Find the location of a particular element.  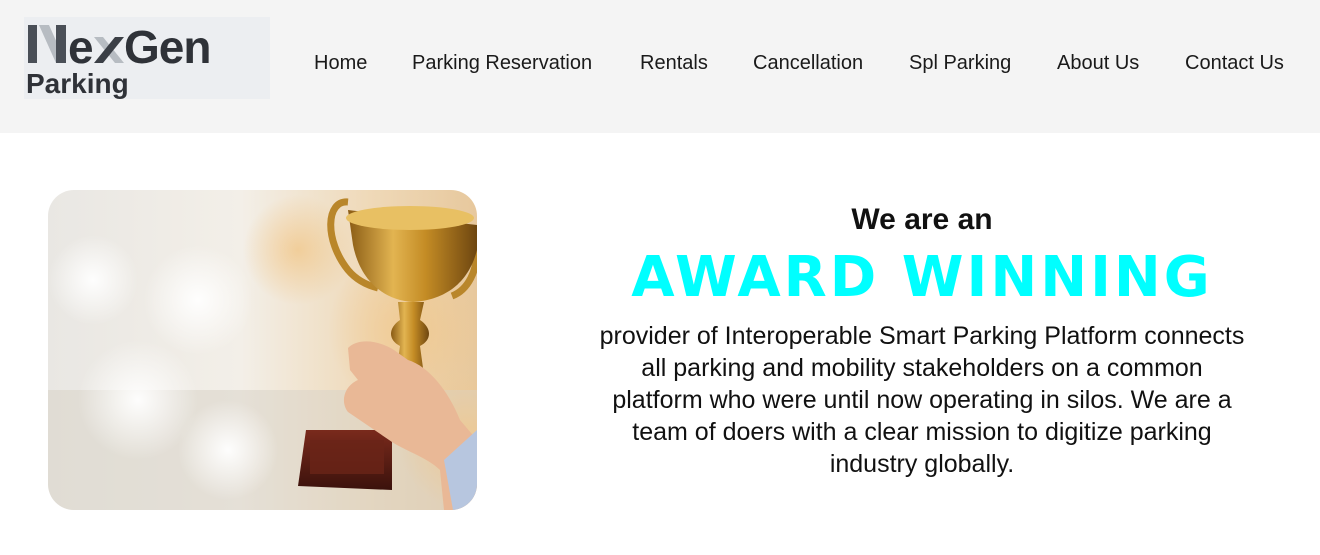

nav-contact-us: Contact Us is located at coordinates (1234, 63).